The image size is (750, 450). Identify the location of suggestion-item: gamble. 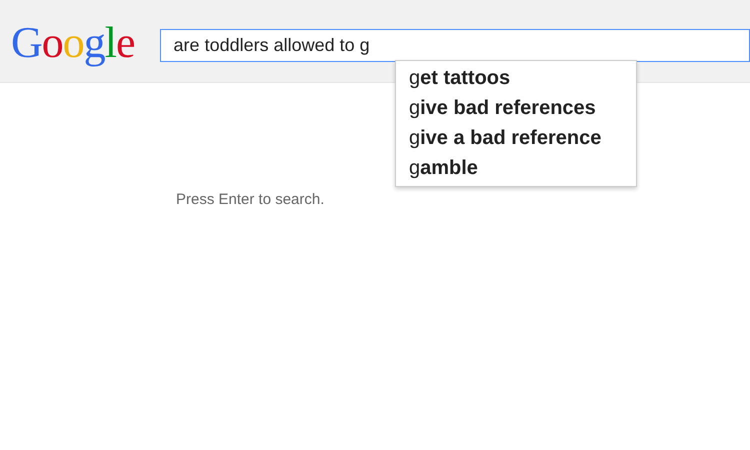
(516, 168).